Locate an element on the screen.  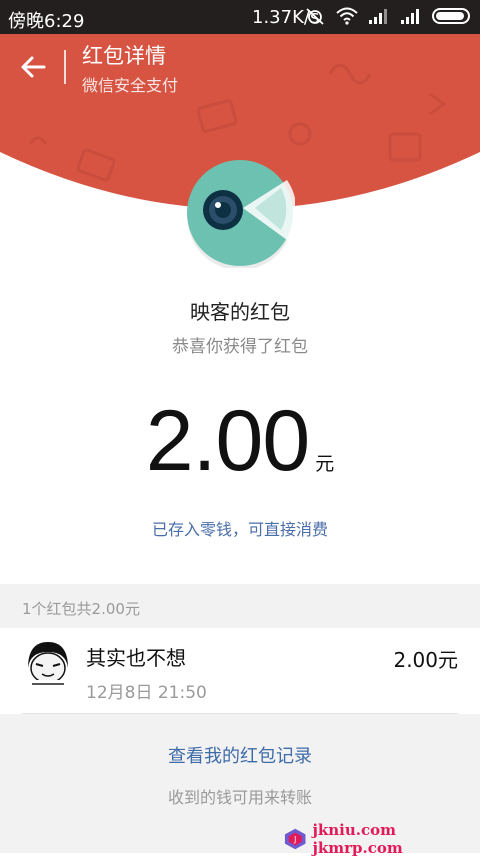
svg-text: J is located at coordinates (294, 839).